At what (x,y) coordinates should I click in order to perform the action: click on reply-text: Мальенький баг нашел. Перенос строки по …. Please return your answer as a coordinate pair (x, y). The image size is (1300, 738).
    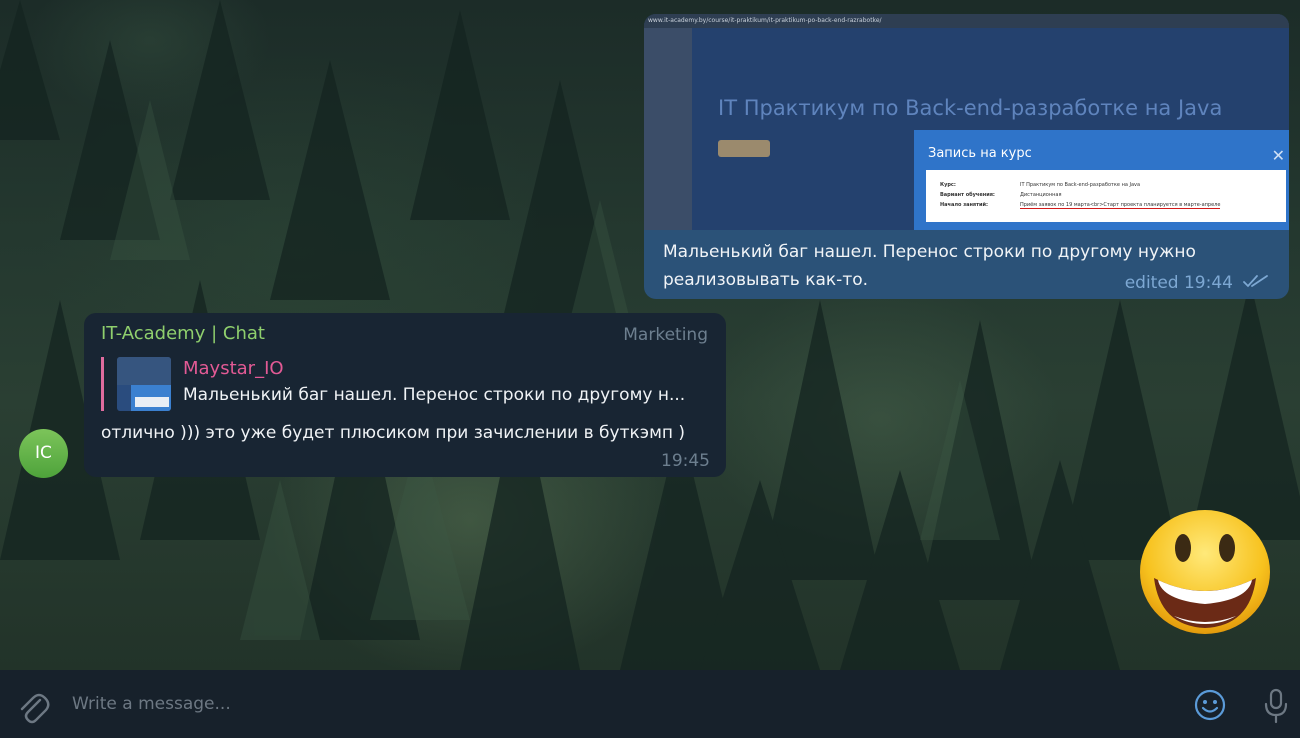
    Looking at the image, I should click on (434, 395).